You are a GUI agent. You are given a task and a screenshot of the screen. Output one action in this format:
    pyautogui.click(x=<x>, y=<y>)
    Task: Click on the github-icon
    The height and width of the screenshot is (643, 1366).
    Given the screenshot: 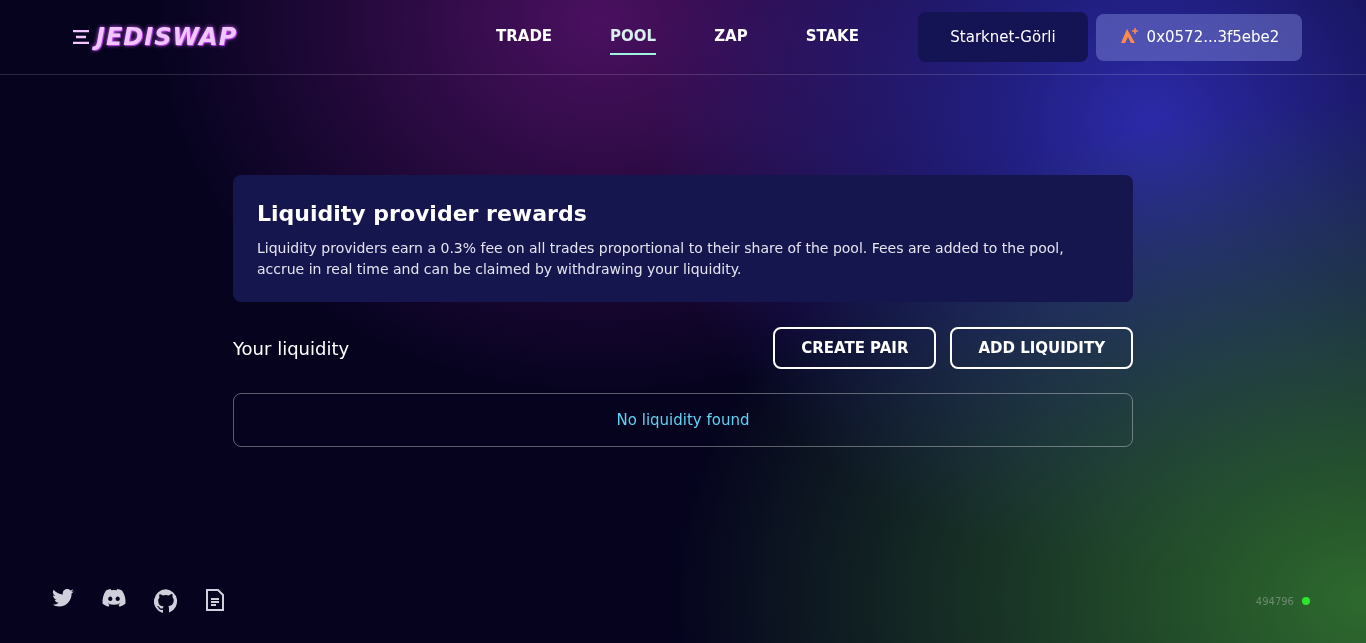 What is the action you would take?
    pyautogui.click(x=166, y=601)
    